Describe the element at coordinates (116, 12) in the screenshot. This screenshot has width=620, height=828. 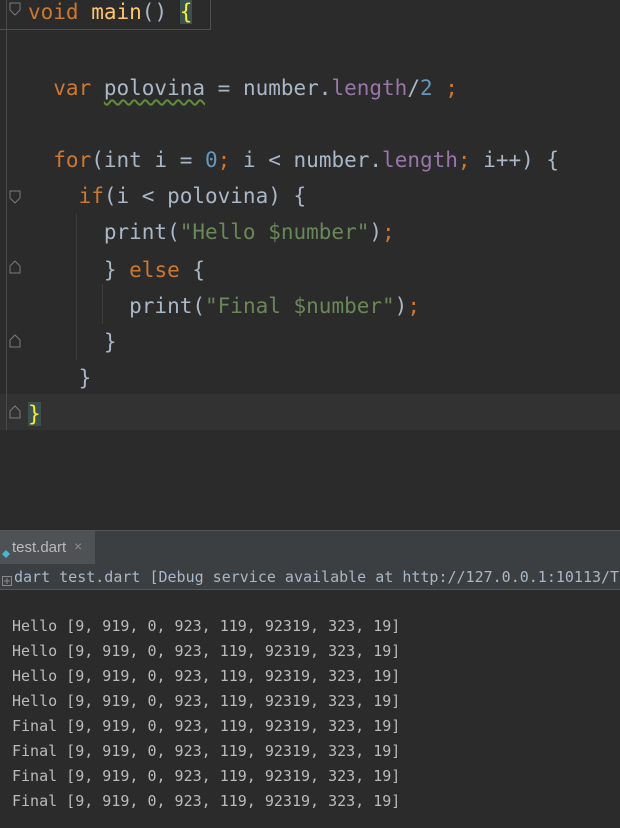
I see `code-token: main` at that location.